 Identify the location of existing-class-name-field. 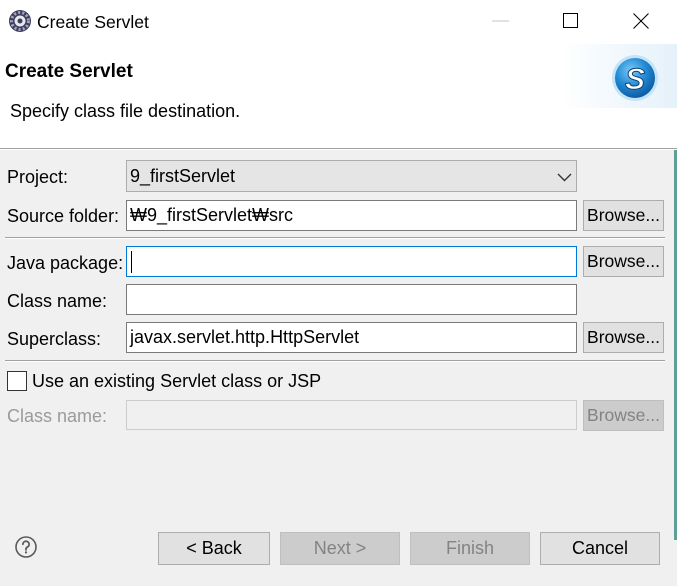
(351, 415).